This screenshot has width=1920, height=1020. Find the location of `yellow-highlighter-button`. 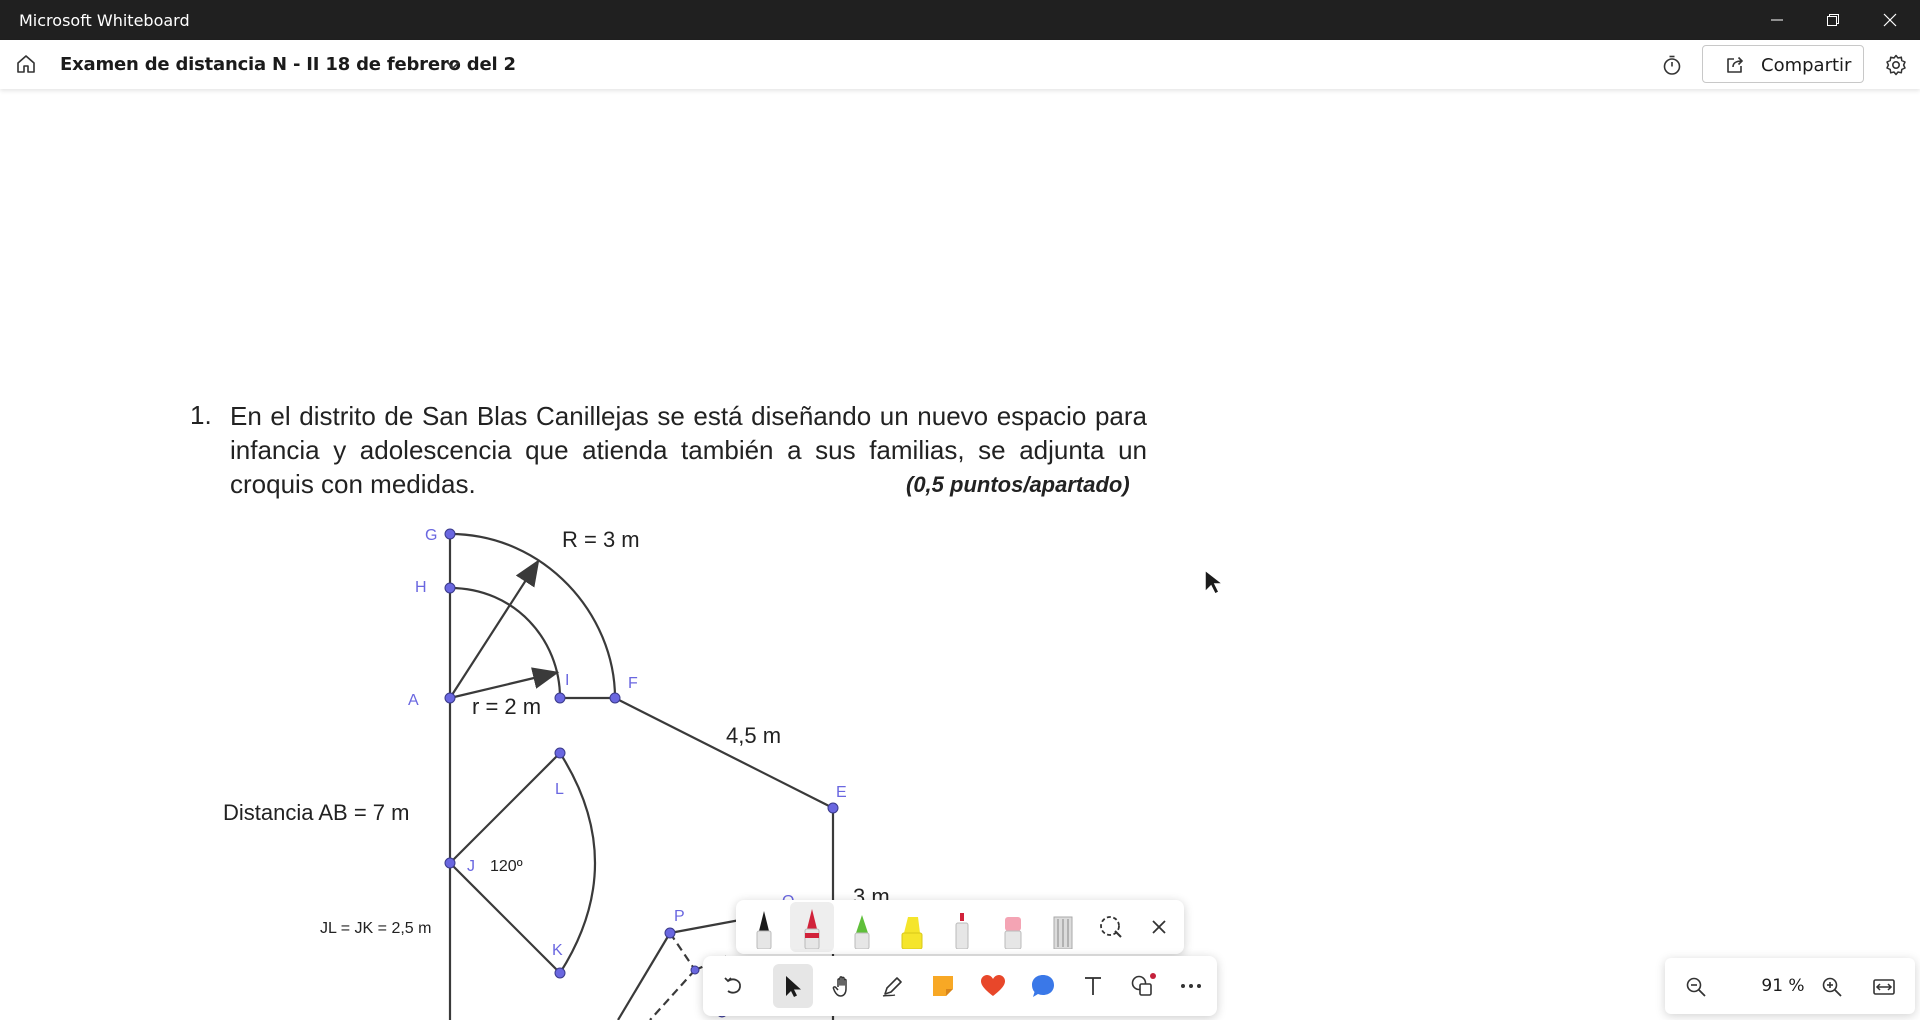

yellow-highlighter-button is located at coordinates (912, 927).